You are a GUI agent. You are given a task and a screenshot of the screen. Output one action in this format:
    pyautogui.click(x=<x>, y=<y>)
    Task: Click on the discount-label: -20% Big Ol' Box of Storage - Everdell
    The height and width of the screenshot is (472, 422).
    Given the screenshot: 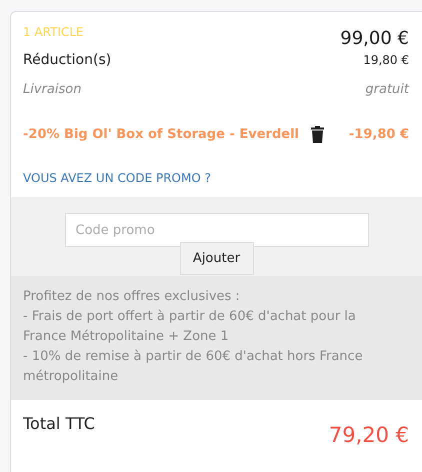 What is the action you would take?
    pyautogui.click(x=161, y=134)
    